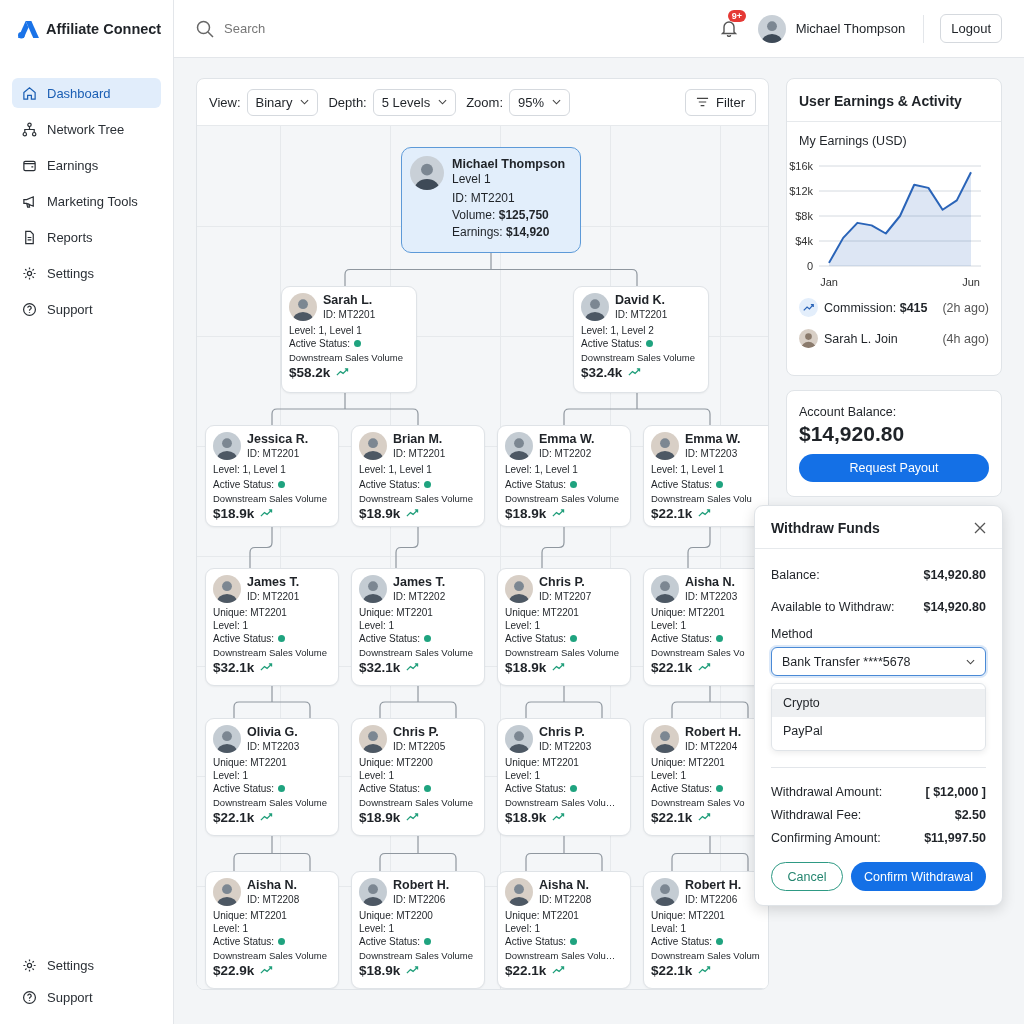  What do you see at coordinates (225, 102) in the screenshot?
I see `control-label: View:` at bounding box center [225, 102].